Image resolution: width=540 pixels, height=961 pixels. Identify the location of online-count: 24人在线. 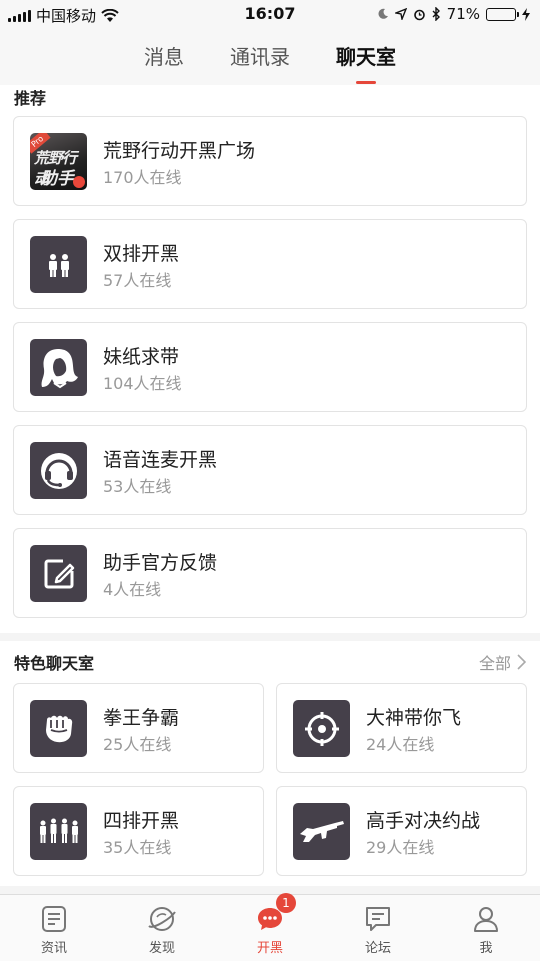
(400, 744).